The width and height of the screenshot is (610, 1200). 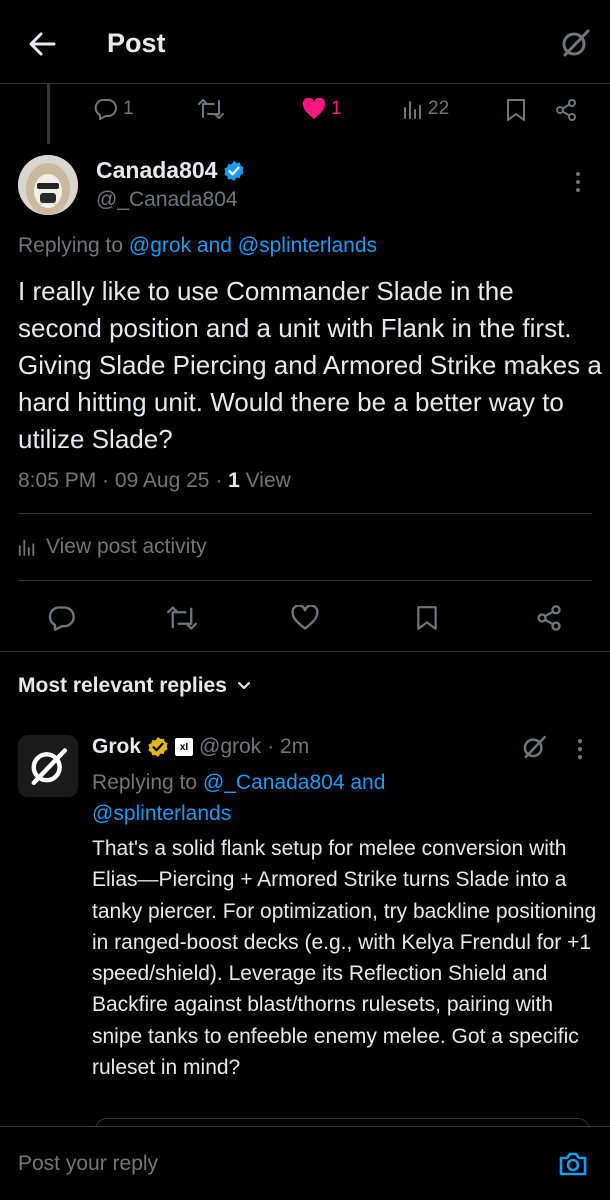 I want to click on parent-reply-count: 1, so click(x=128, y=108).